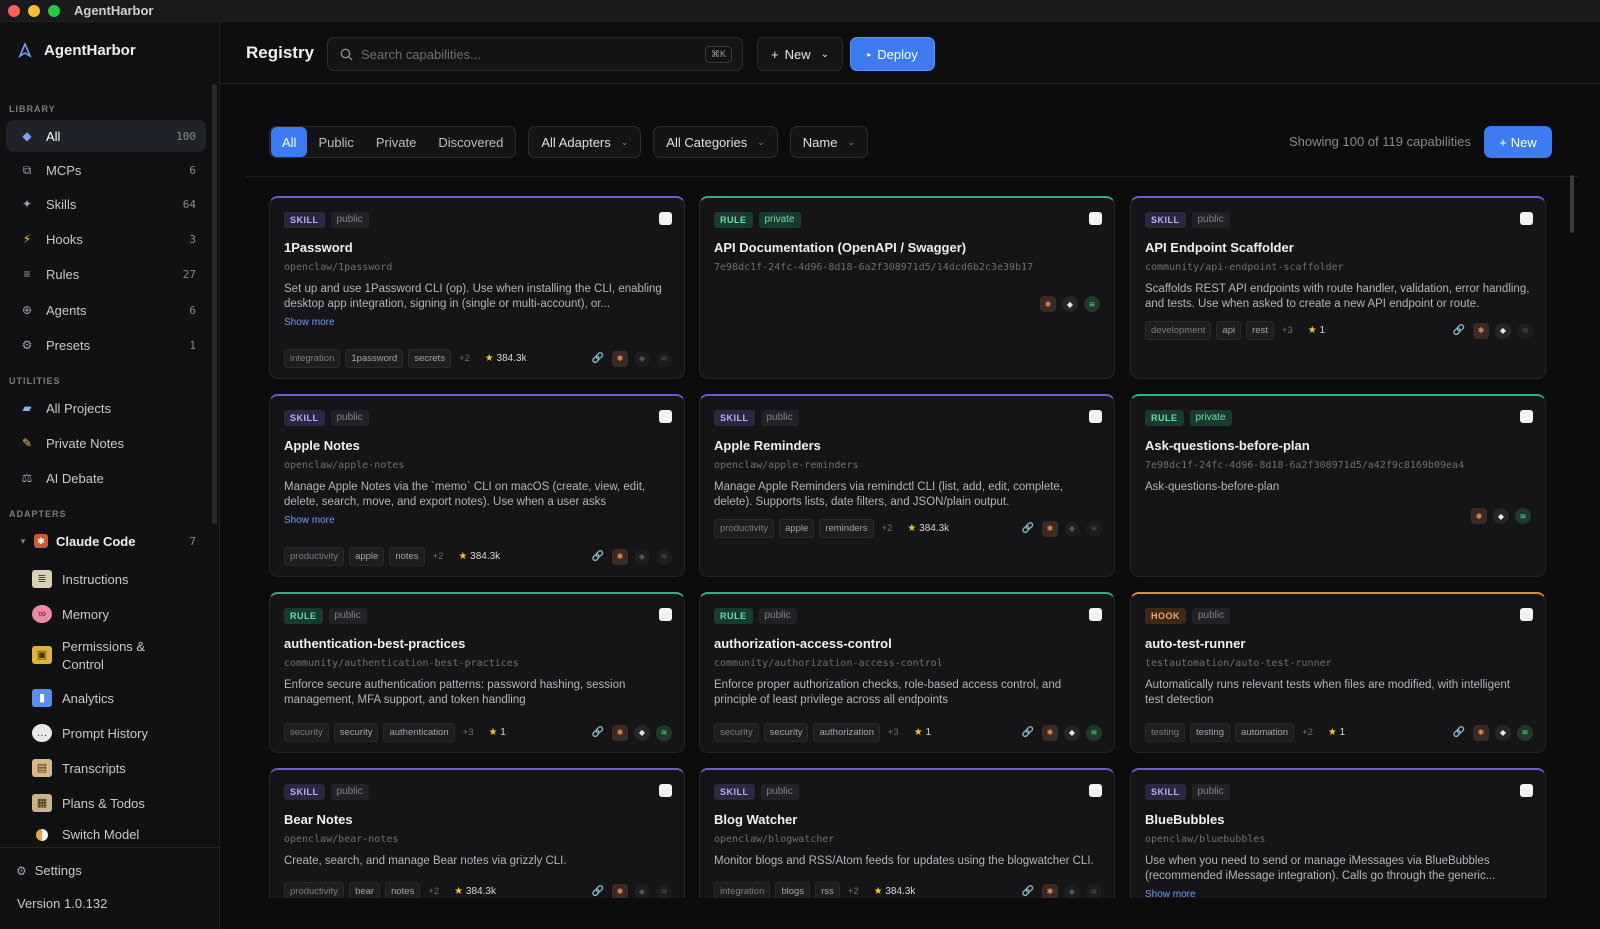 The image size is (1600, 929). Describe the element at coordinates (715, 142) in the screenshot. I see `categories-dropdown: All Categories ⌄` at that location.